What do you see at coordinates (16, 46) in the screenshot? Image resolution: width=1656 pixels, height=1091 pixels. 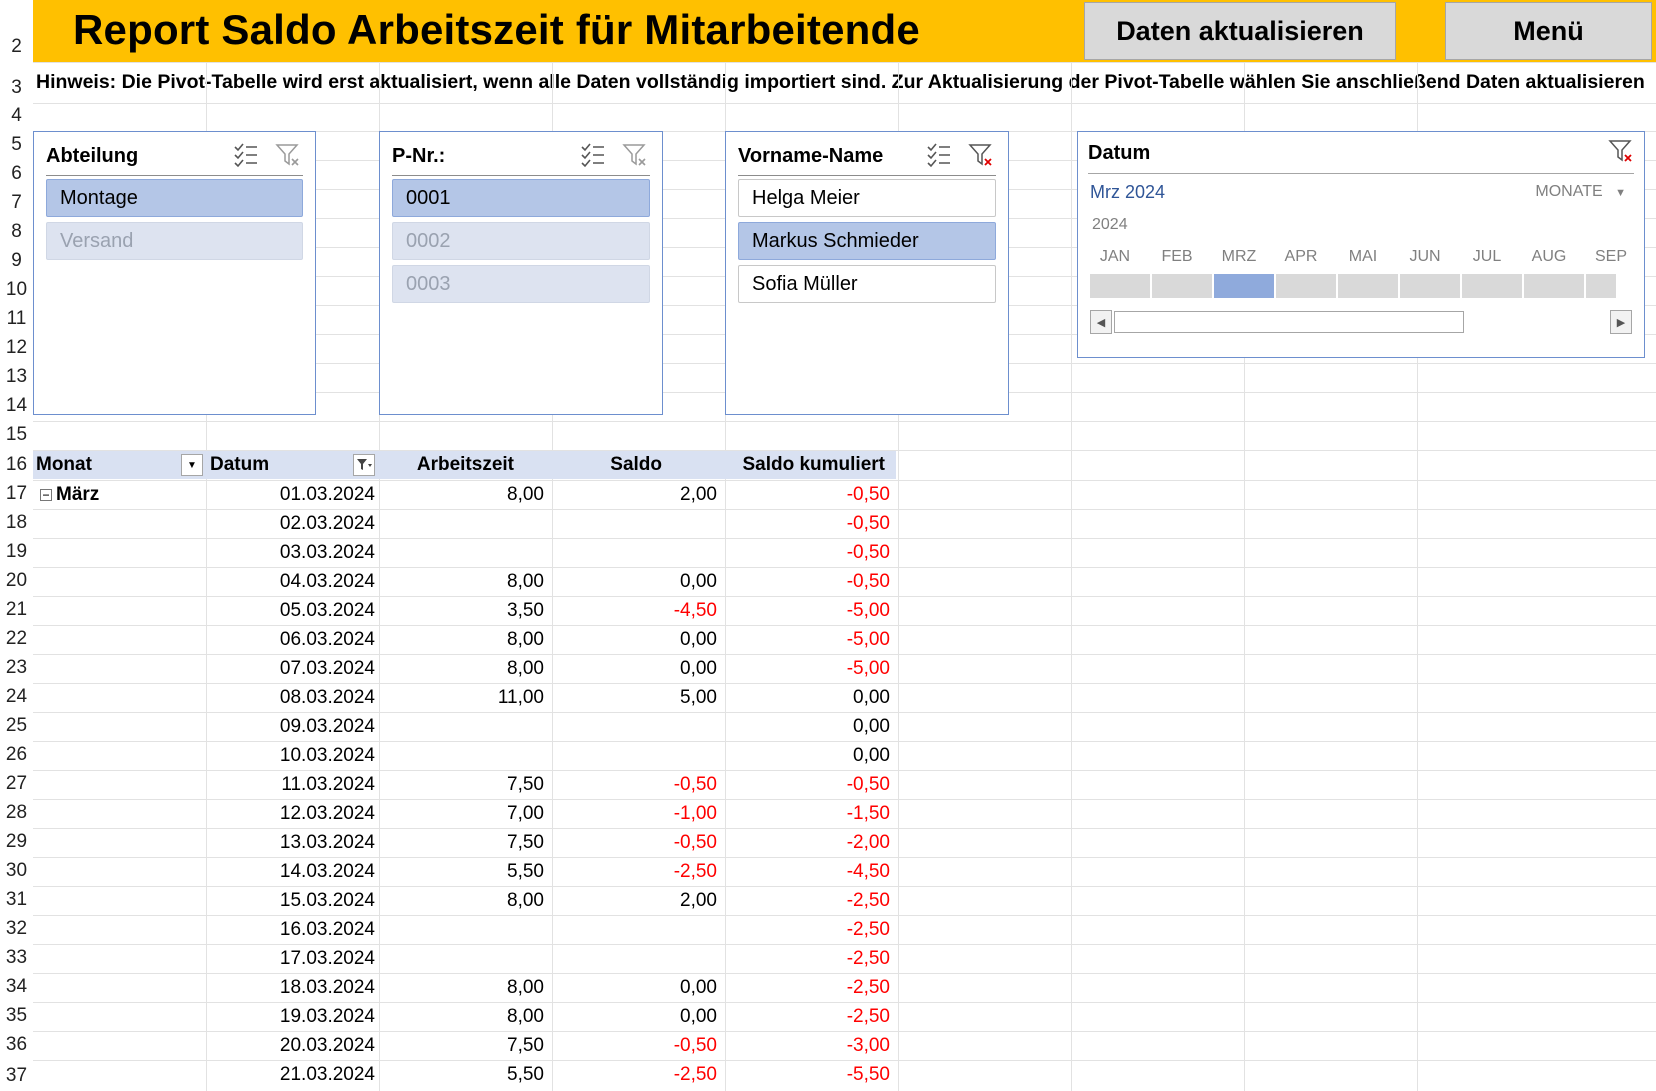 I see `row-number: 2` at bounding box center [16, 46].